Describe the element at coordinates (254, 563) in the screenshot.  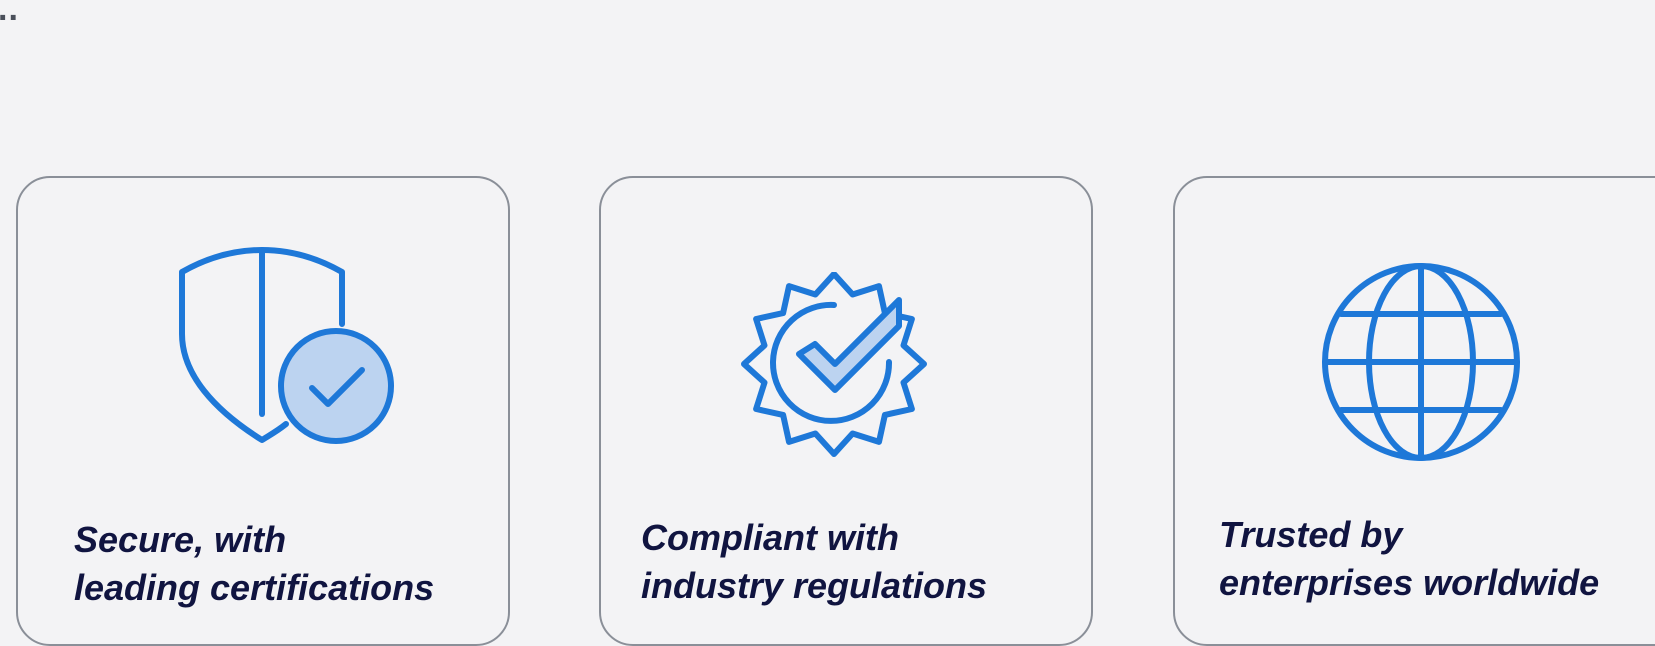
I see `feature-caption: Secure, with leading certifications` at that location.